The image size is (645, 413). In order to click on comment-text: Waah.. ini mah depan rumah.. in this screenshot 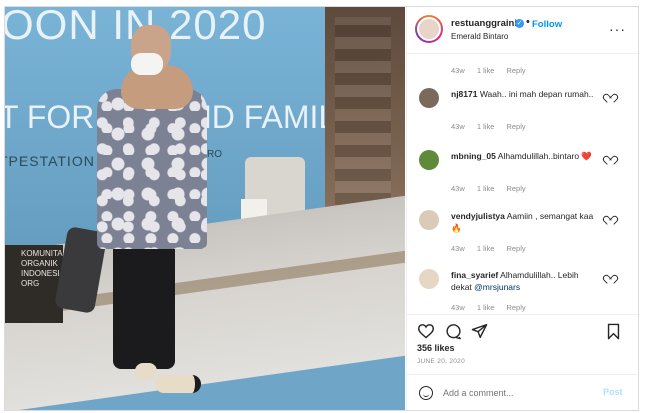, I will do `click(536, 94)`.